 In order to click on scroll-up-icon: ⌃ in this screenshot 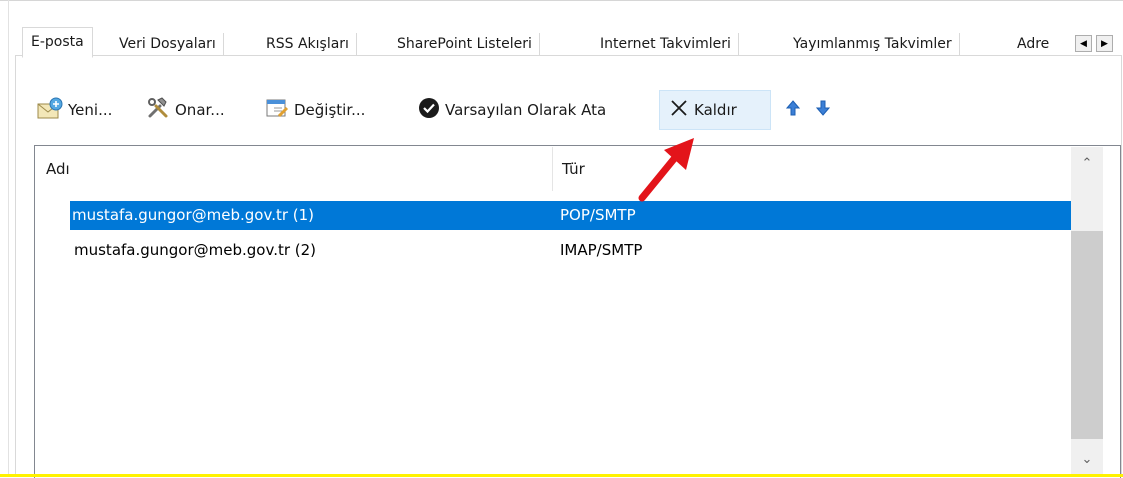, I will do `click(1087, 164)`.